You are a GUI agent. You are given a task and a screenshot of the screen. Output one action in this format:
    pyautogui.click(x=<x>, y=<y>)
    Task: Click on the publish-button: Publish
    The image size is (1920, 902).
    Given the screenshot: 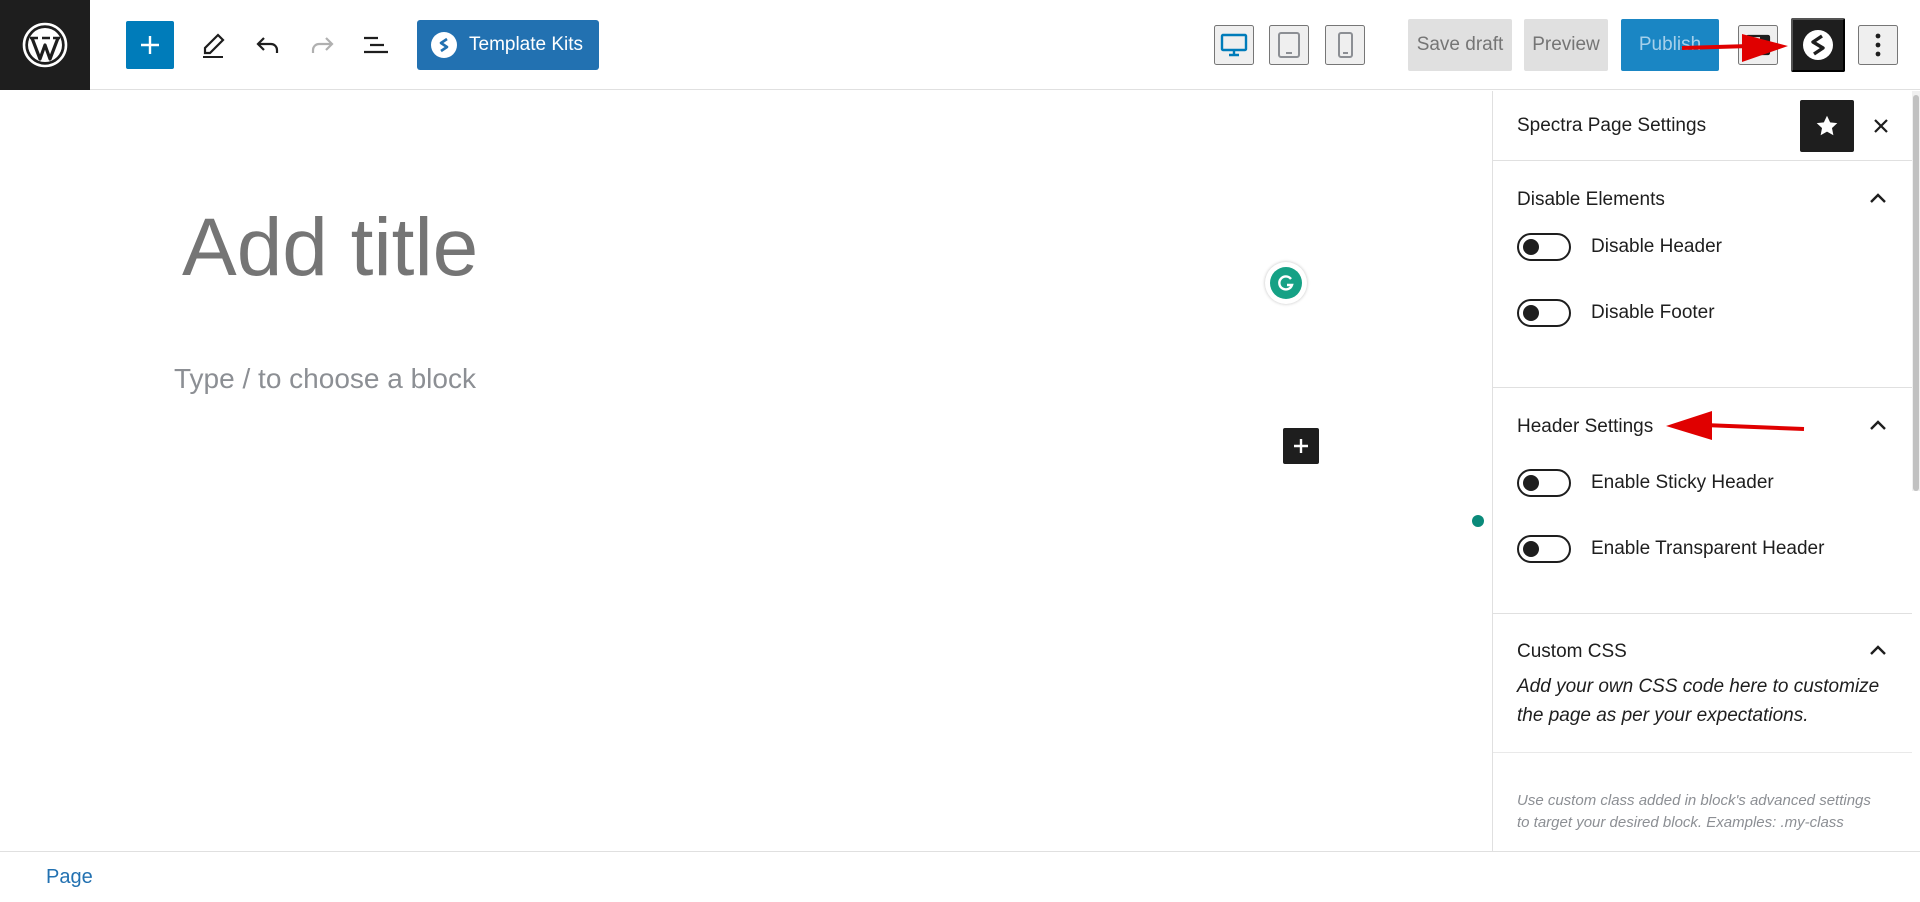 What is the action you would take?
    pyautogui.click(x=1670, y=45)
    